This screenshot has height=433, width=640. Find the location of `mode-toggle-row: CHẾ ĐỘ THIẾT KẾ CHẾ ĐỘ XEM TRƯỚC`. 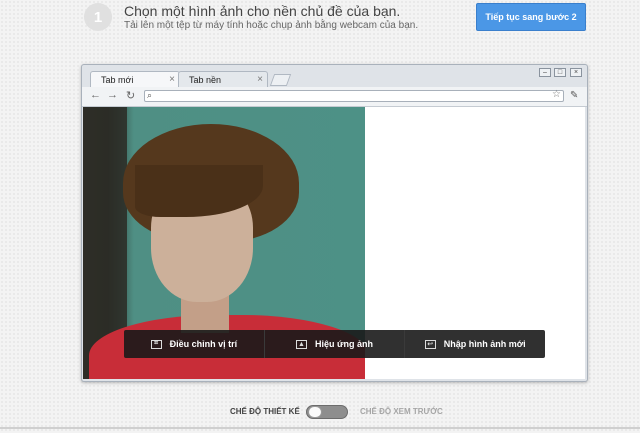

mode-toggle-row: CHẾ ĐỘ THIẾT KẾ CHẾ ĐỘ XEM TRƯỚC is located at coordinates (320, 412).